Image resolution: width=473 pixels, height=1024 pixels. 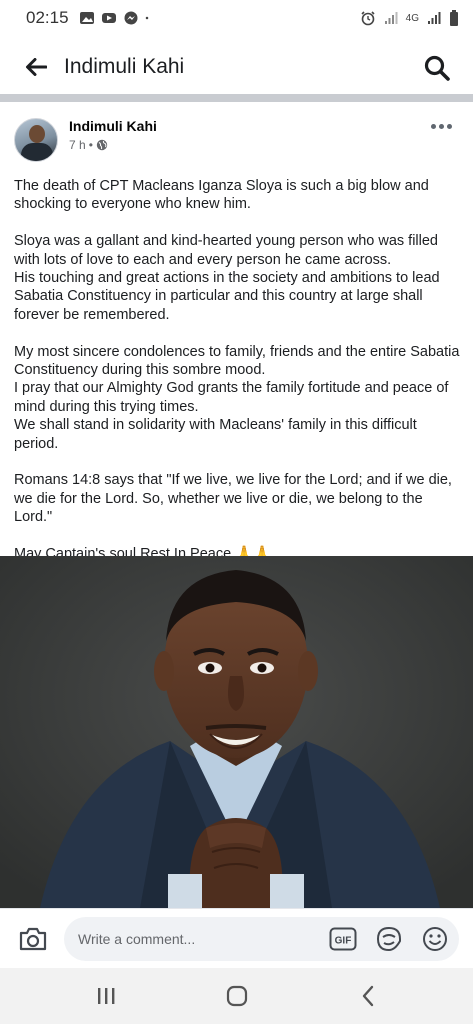 I want to click on back-button, so click(x=36, y=67).